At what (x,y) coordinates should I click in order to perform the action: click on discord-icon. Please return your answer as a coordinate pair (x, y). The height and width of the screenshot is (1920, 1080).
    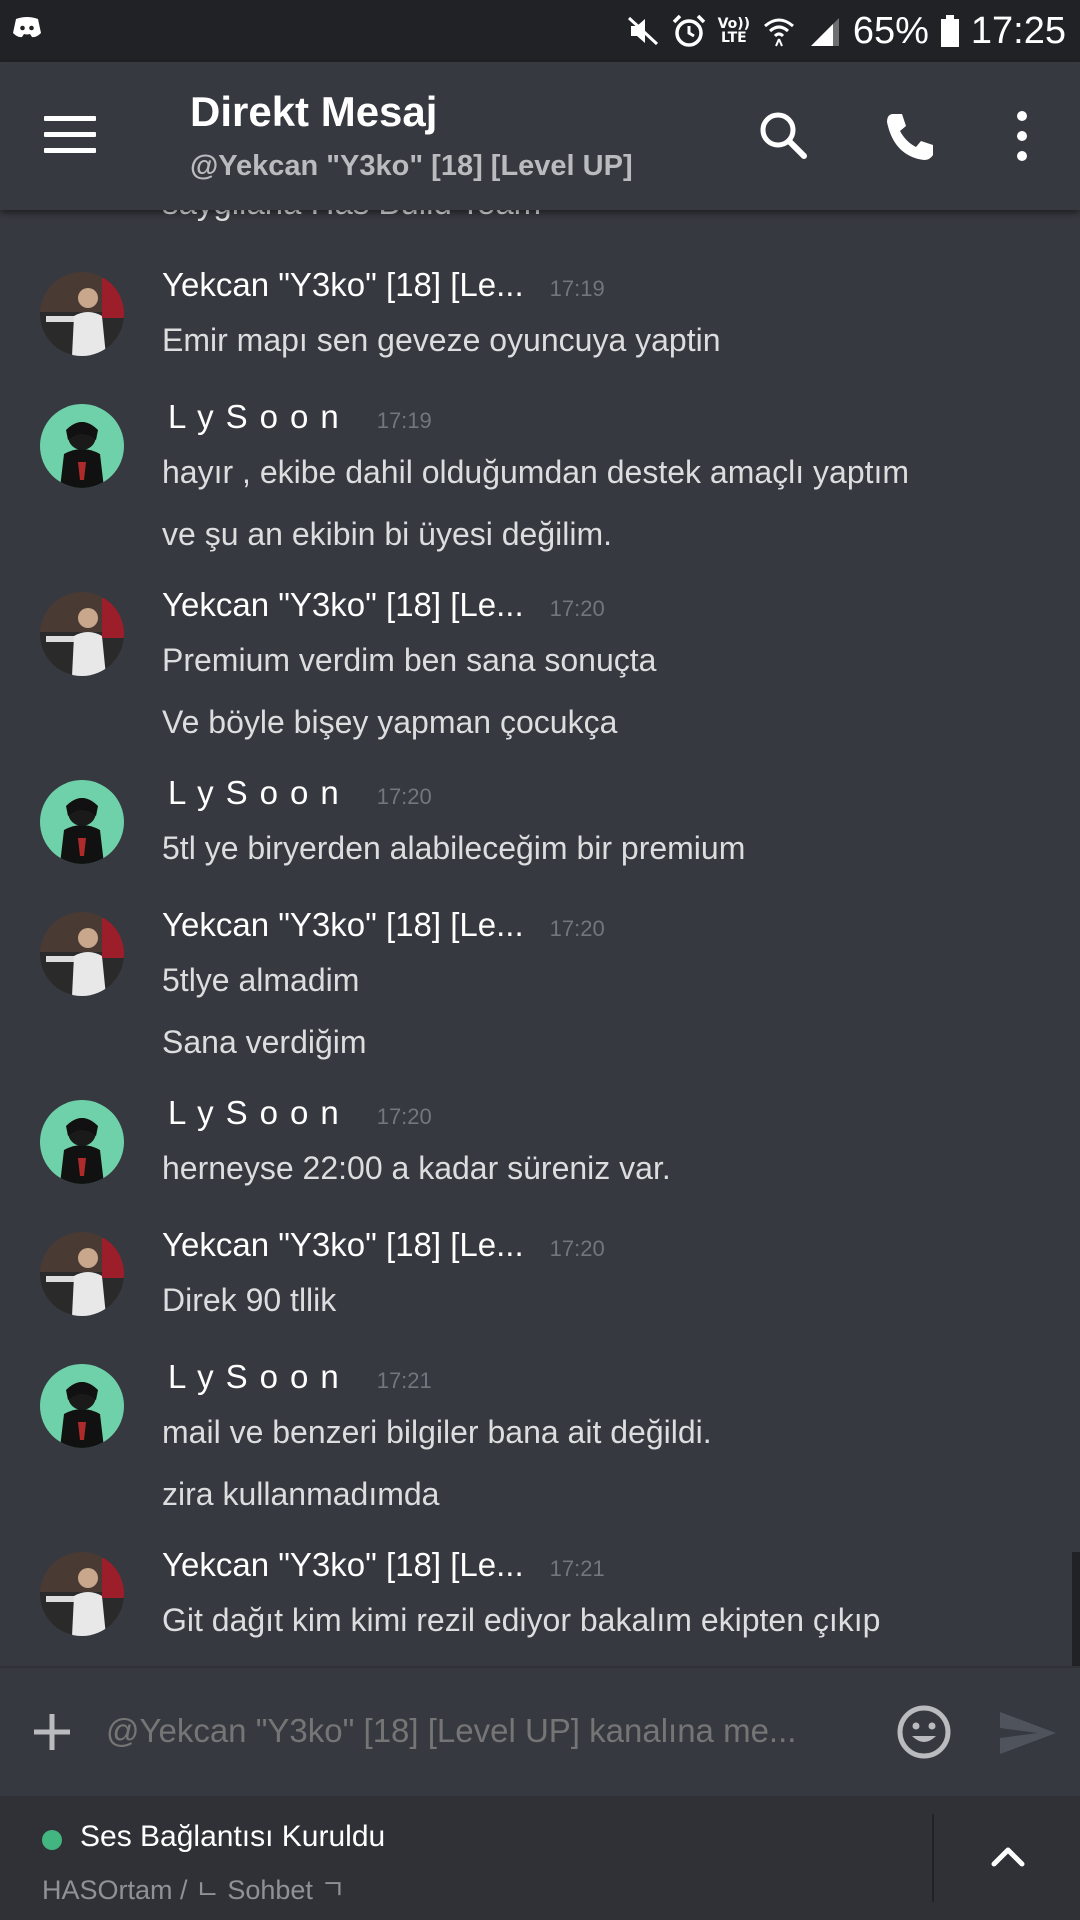
    Looking at the image, I should click on (27, 27).